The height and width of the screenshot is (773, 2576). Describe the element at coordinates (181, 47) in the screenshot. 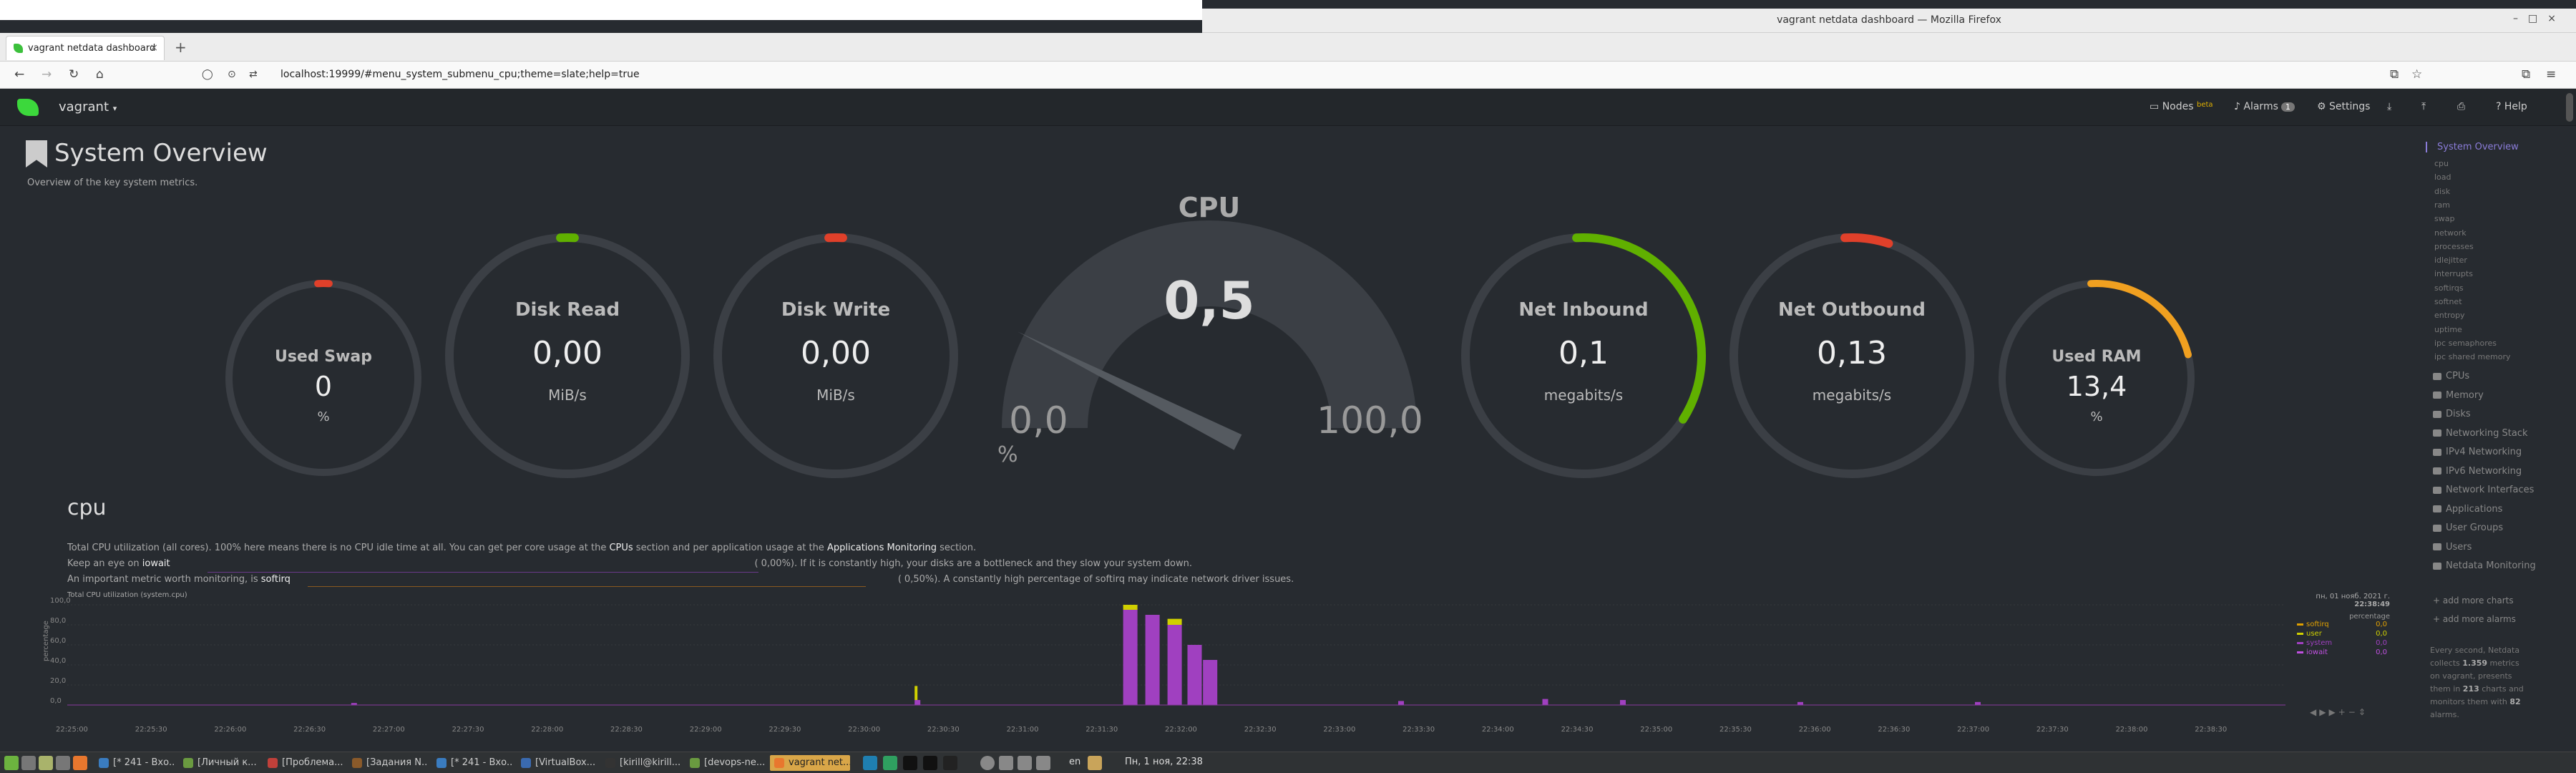

I see `new-tab-button: +` at that location.